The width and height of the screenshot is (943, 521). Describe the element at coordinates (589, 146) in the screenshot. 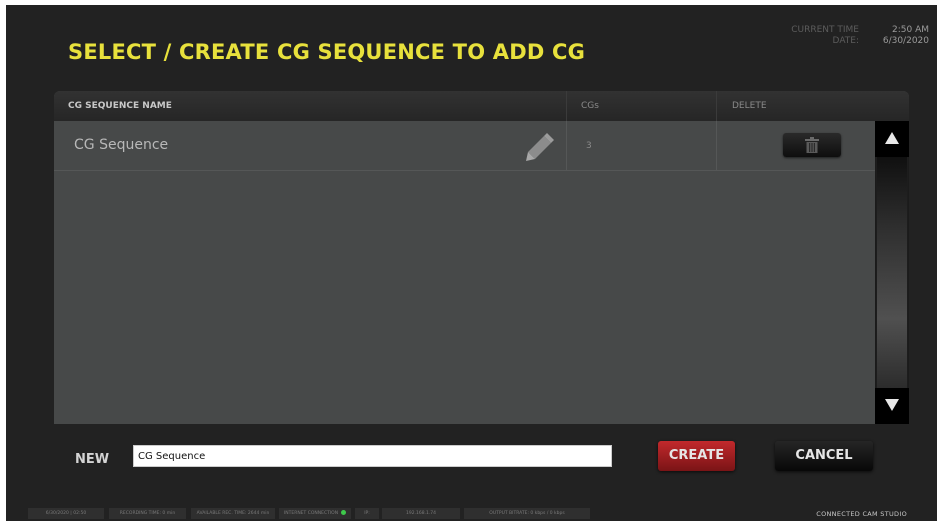

I see `sequence-cg-count: 3` at that location.